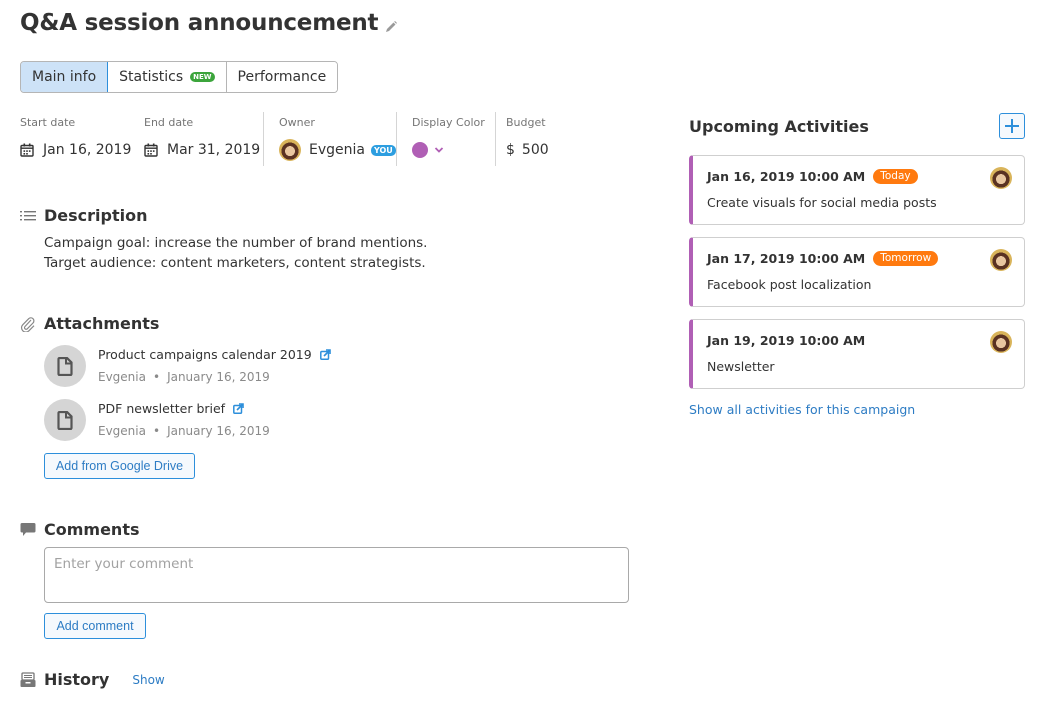  What do you see at coordinates (151, 77) in the screenshot?
I see `tab-label: Statistics` at bounding box center [151, 77].